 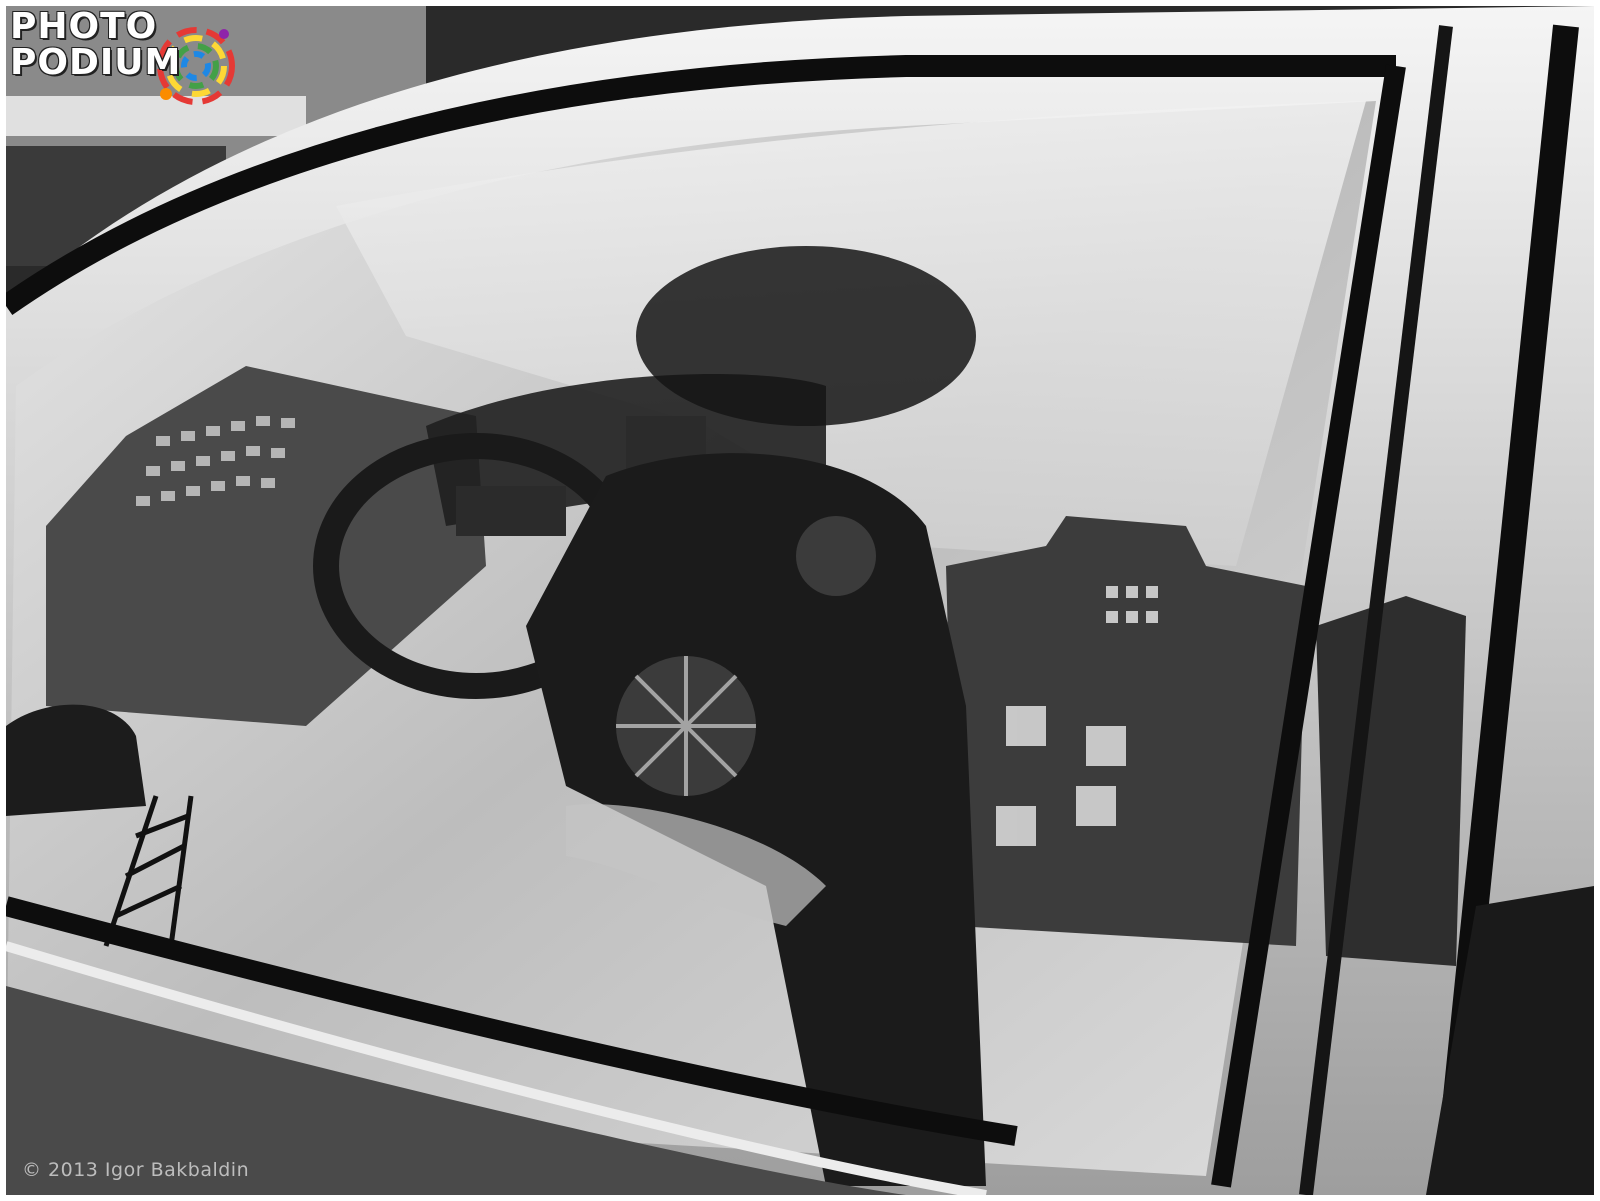 I want to click on blurred-hair, so click(x=806, y=336).